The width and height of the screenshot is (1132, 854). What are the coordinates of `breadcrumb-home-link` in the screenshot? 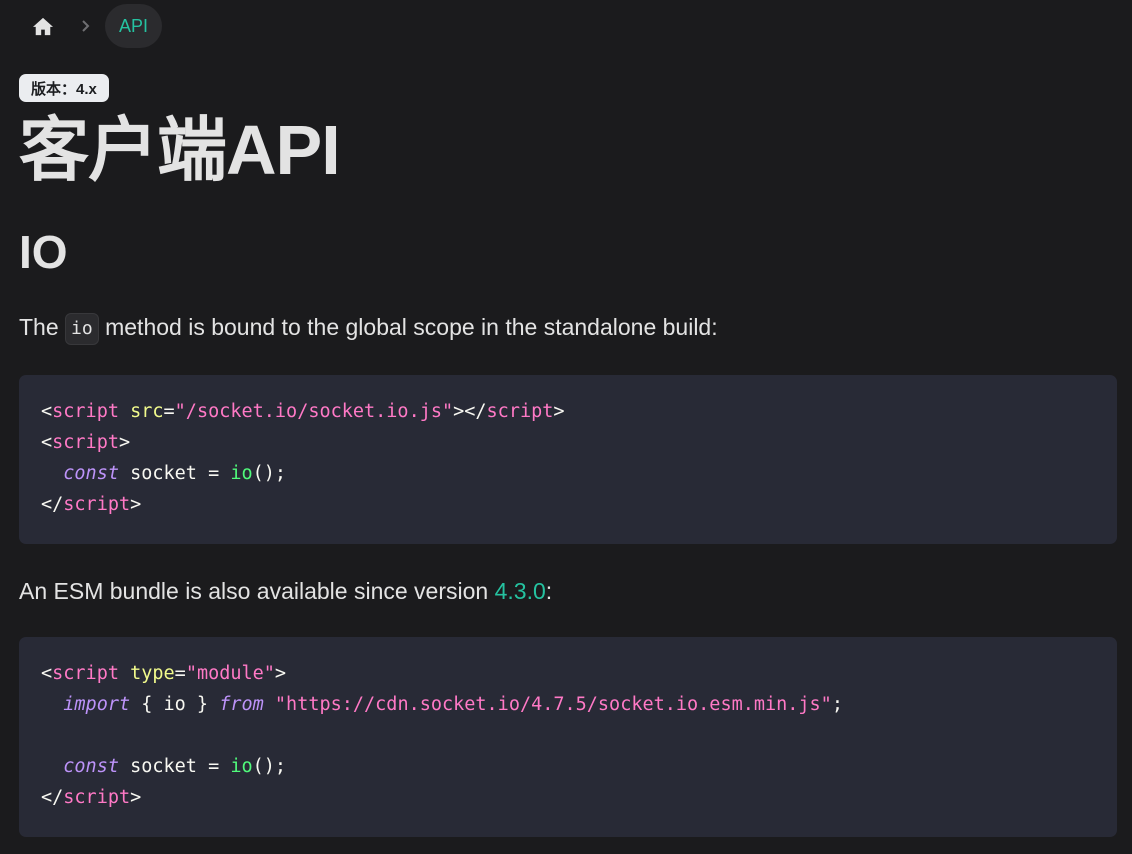 It's located at (43, 26).